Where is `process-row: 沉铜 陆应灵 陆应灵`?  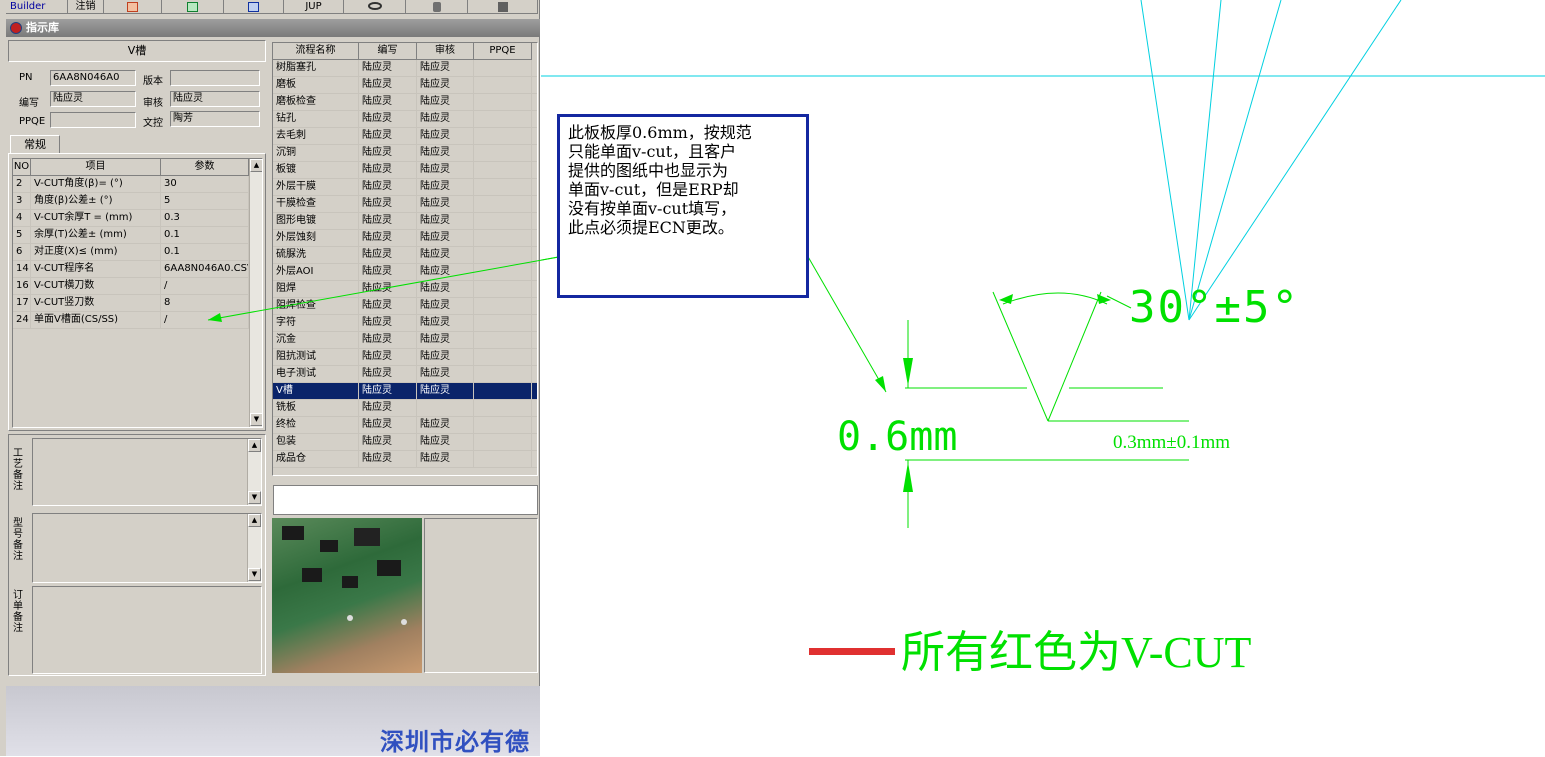
process-row: 沉铜 陆应灵 陆应灵 is located at coordinates (405, 153).